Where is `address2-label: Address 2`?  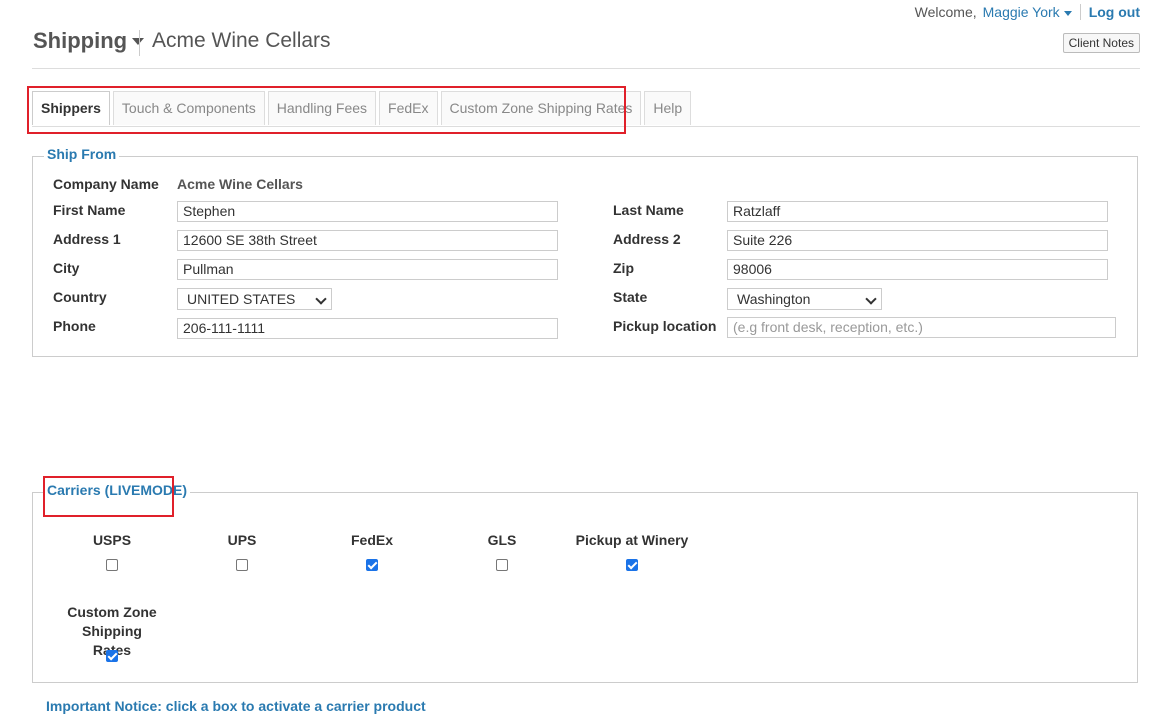 address2-label: Address 2 is located at coordinates (647, 239).